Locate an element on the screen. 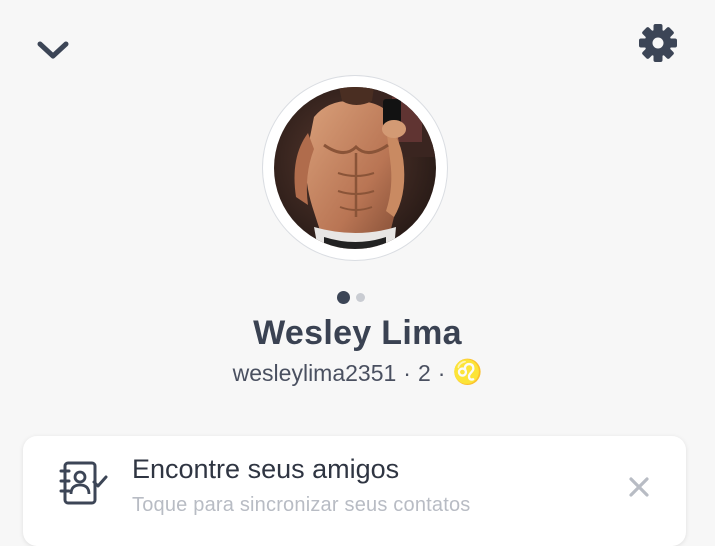 The image size is (715, 546). close-icon is located at coordinates (639, 487).